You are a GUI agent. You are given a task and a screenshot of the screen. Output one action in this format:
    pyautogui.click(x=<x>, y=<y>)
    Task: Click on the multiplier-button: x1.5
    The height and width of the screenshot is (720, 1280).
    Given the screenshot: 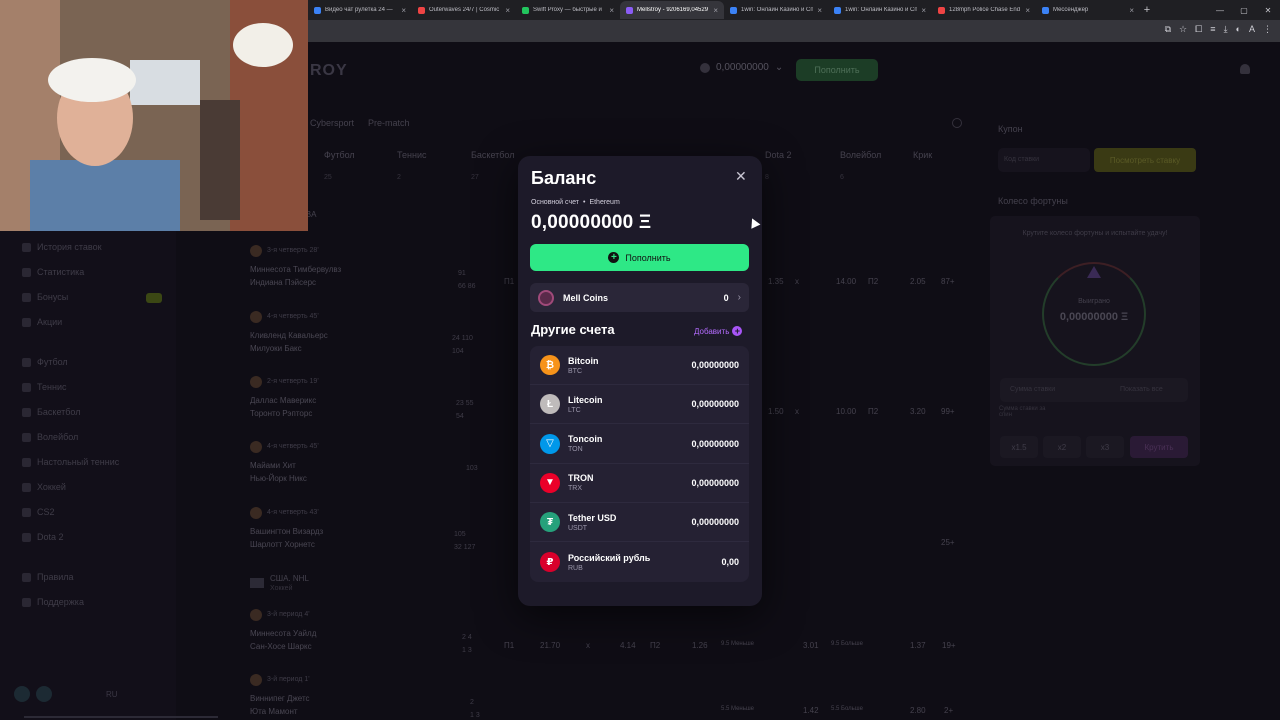 What is the action you would take?
    pyautogui.click(x=1019, y=447)
    